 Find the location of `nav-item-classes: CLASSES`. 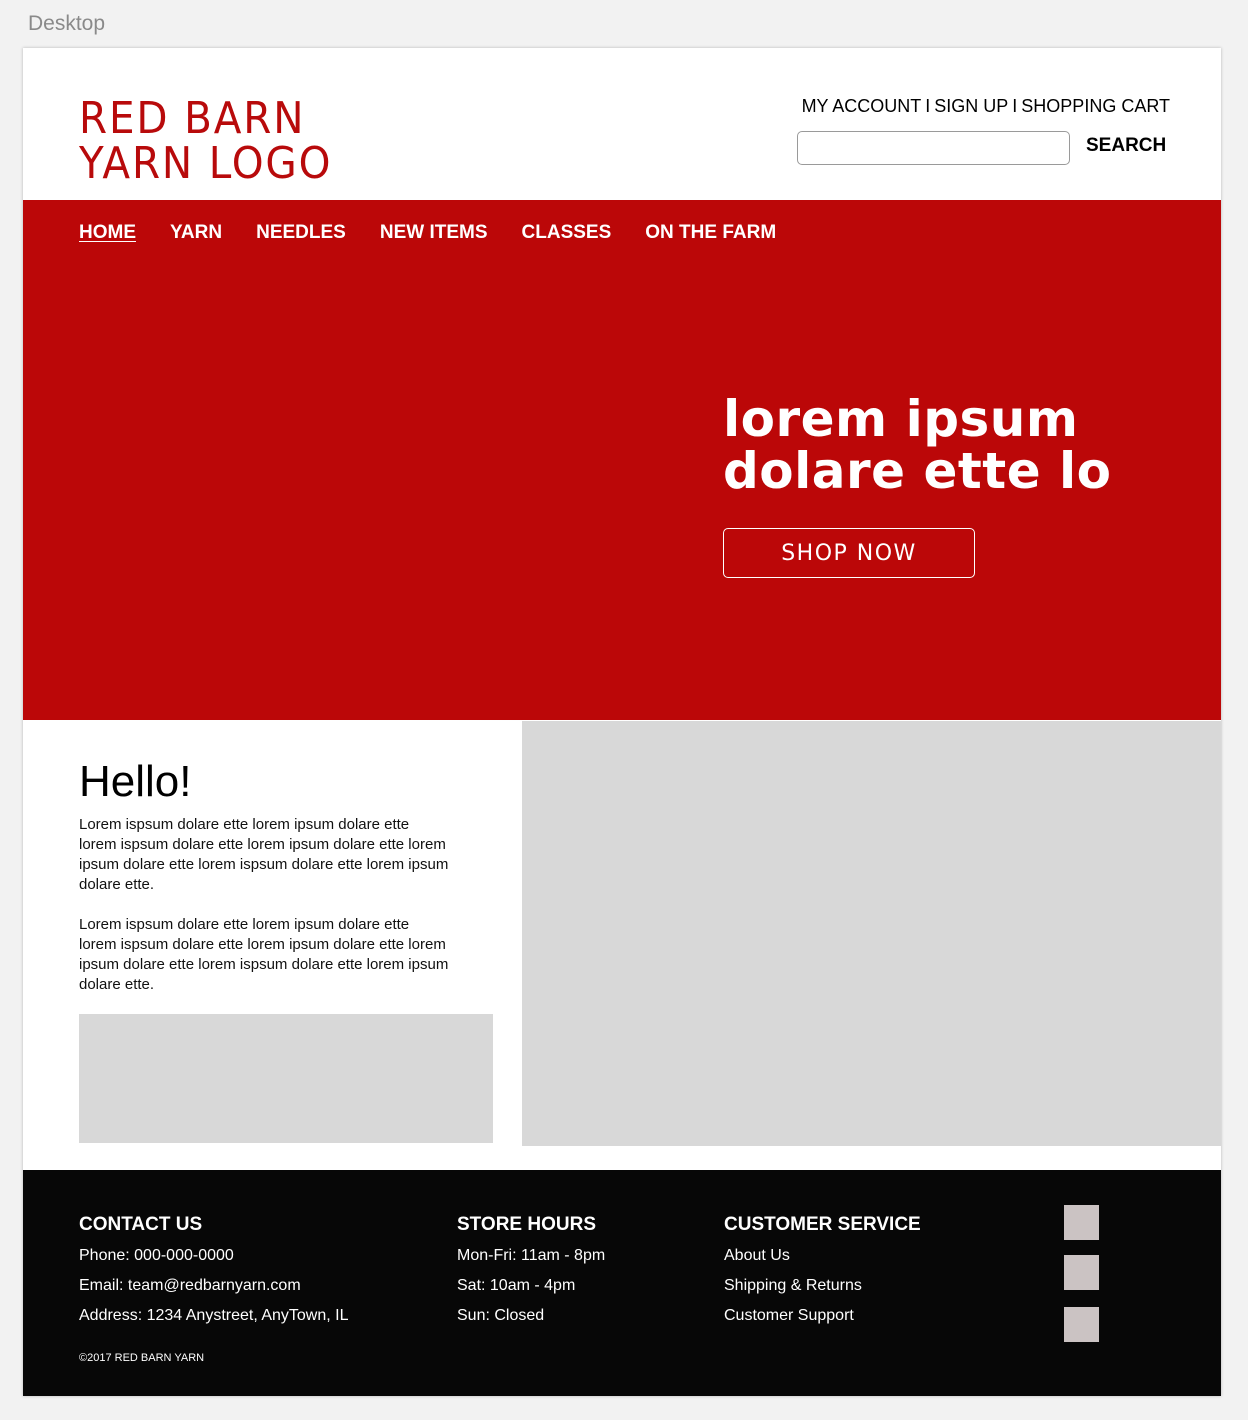

nav-item-classes: CLASSES is located at coordinates (567, 233).